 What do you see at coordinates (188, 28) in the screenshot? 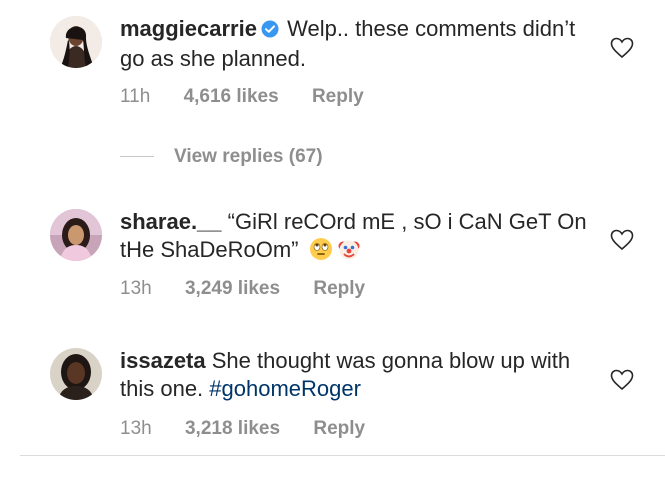
I see `username: maggiecarrie` at bounding box center [188, 28].